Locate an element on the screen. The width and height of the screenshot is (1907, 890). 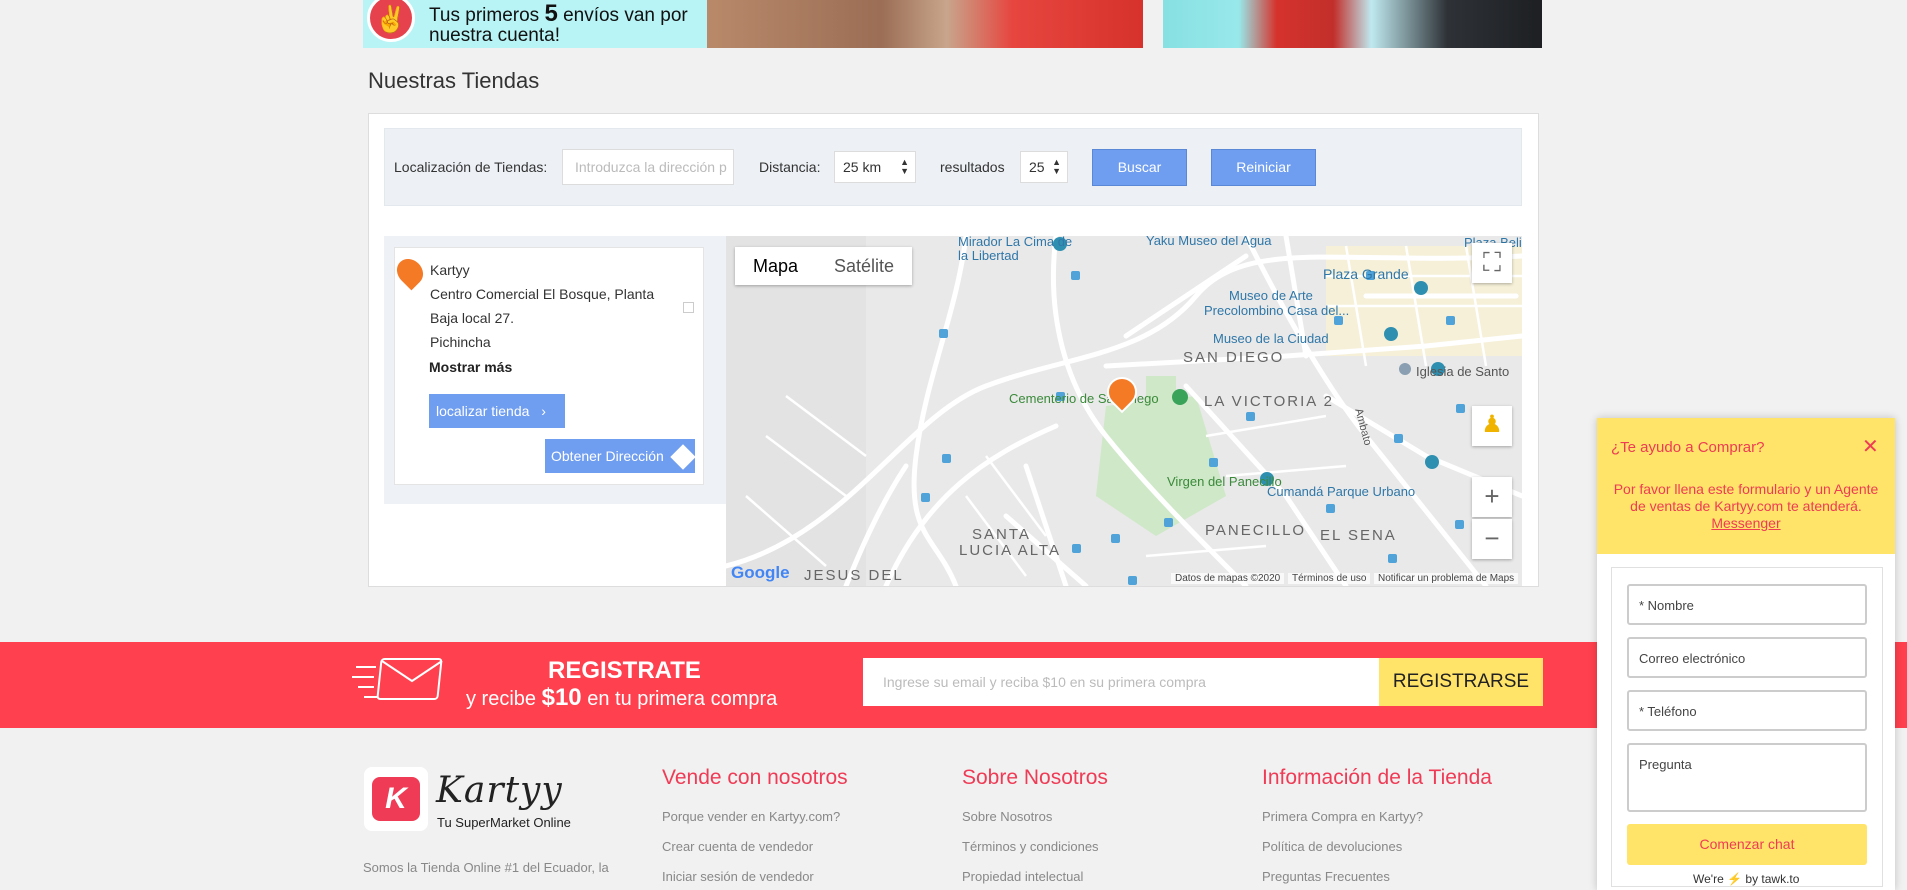
close-icon: ✕ is located at coordinates (1870, 446).